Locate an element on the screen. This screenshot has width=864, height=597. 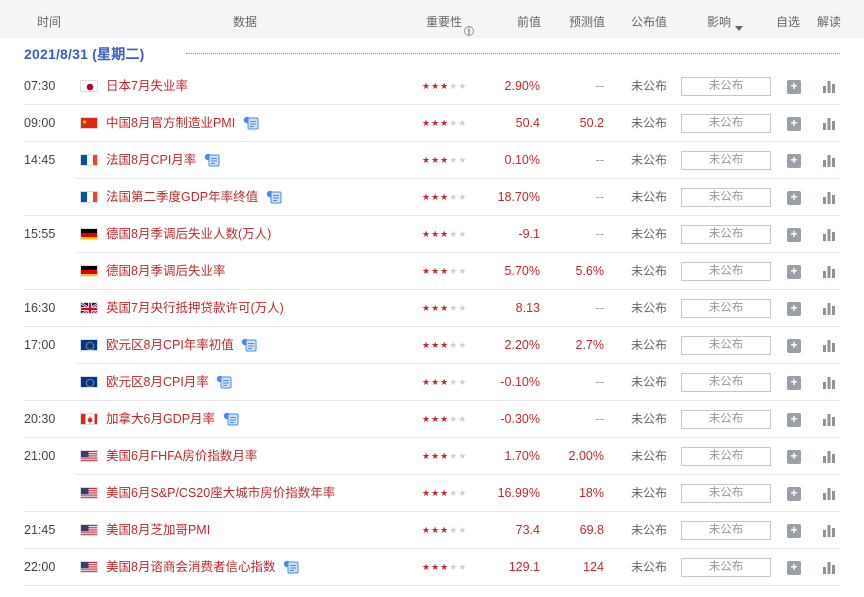
event-time: 21:45 is located at coordinates (40, 530).